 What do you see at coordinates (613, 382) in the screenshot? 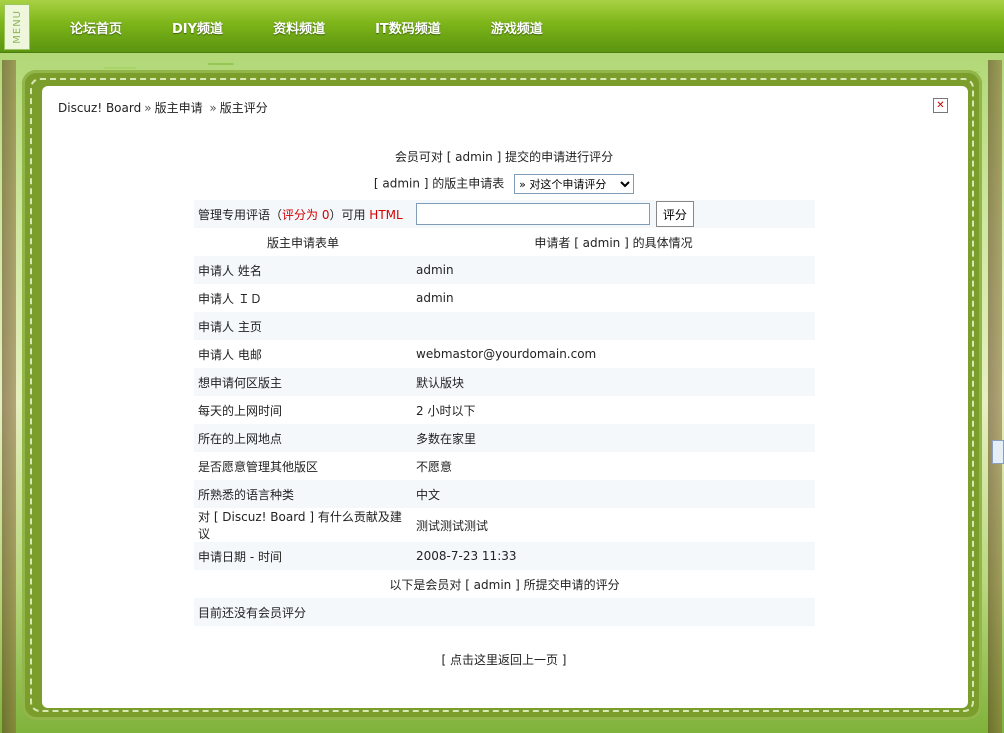
I see `row-value: 默认版块` at bounding box center [613, 382].